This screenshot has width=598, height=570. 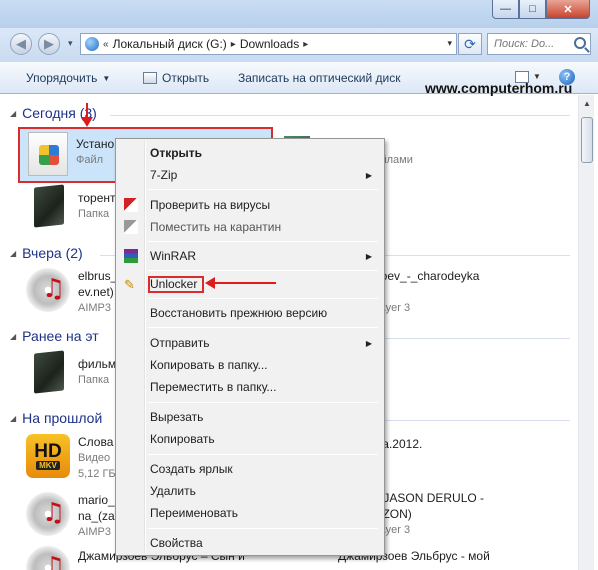 What do you see at coordinates (250, 343) in the screenshot?
I see `menu-item-send-to: Отправить ▶` at bounding box center [250, 343].